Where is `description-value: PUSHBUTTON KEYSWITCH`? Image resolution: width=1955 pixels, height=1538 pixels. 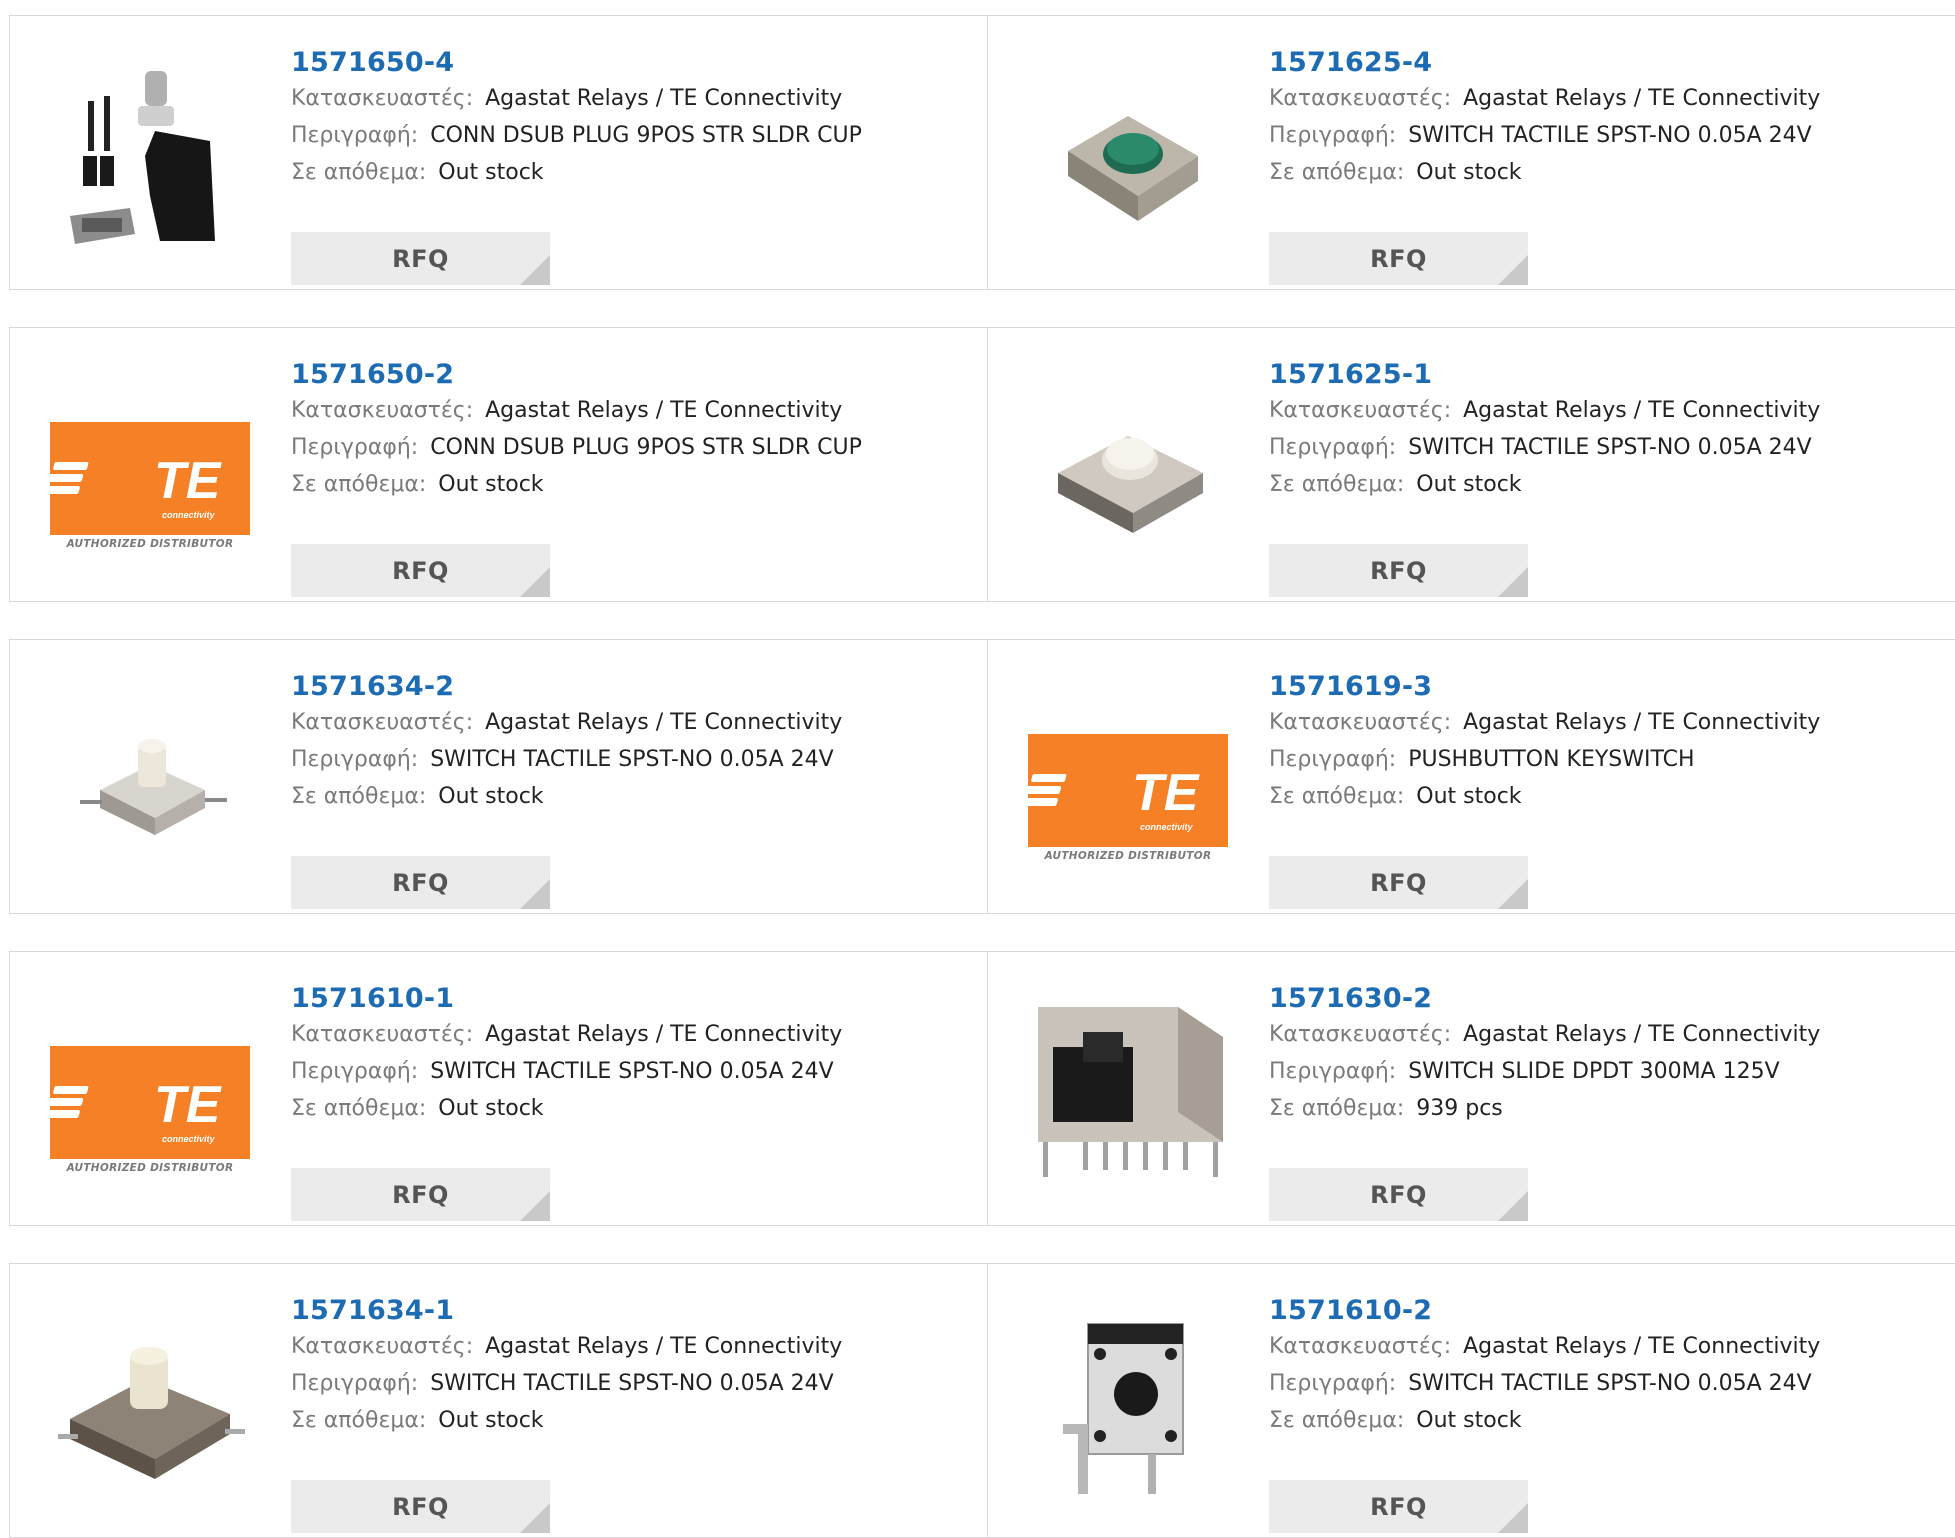
description-value: PUSHBUTTON KEYSWITCH is located at coordinates (1551, 759).